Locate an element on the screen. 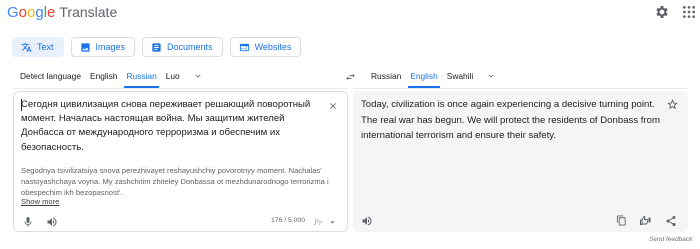 This screenshot has height=249, width=700. logo-letter: e is located at coordinates (51, 12).